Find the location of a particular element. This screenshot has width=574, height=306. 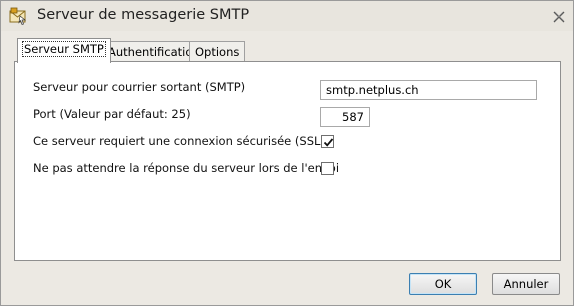

tab-options: Options is located at coordinates (217, 52).